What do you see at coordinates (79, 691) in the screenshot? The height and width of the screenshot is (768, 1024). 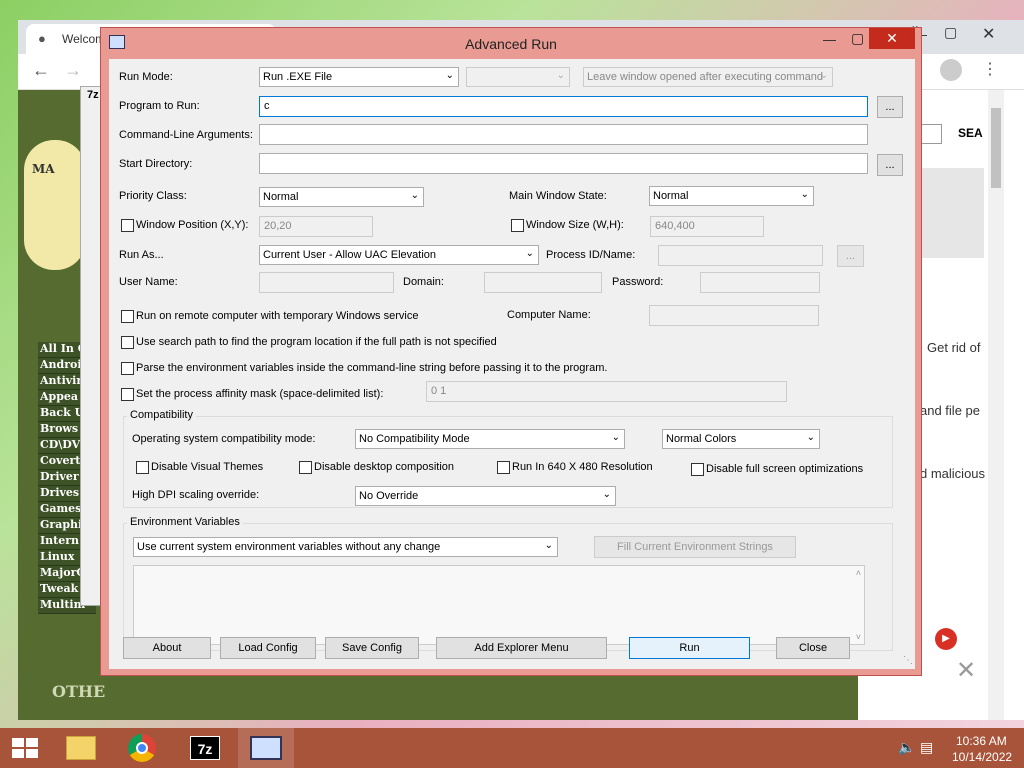 I see `site-other: OTHE` at bounding box center [79, 691].